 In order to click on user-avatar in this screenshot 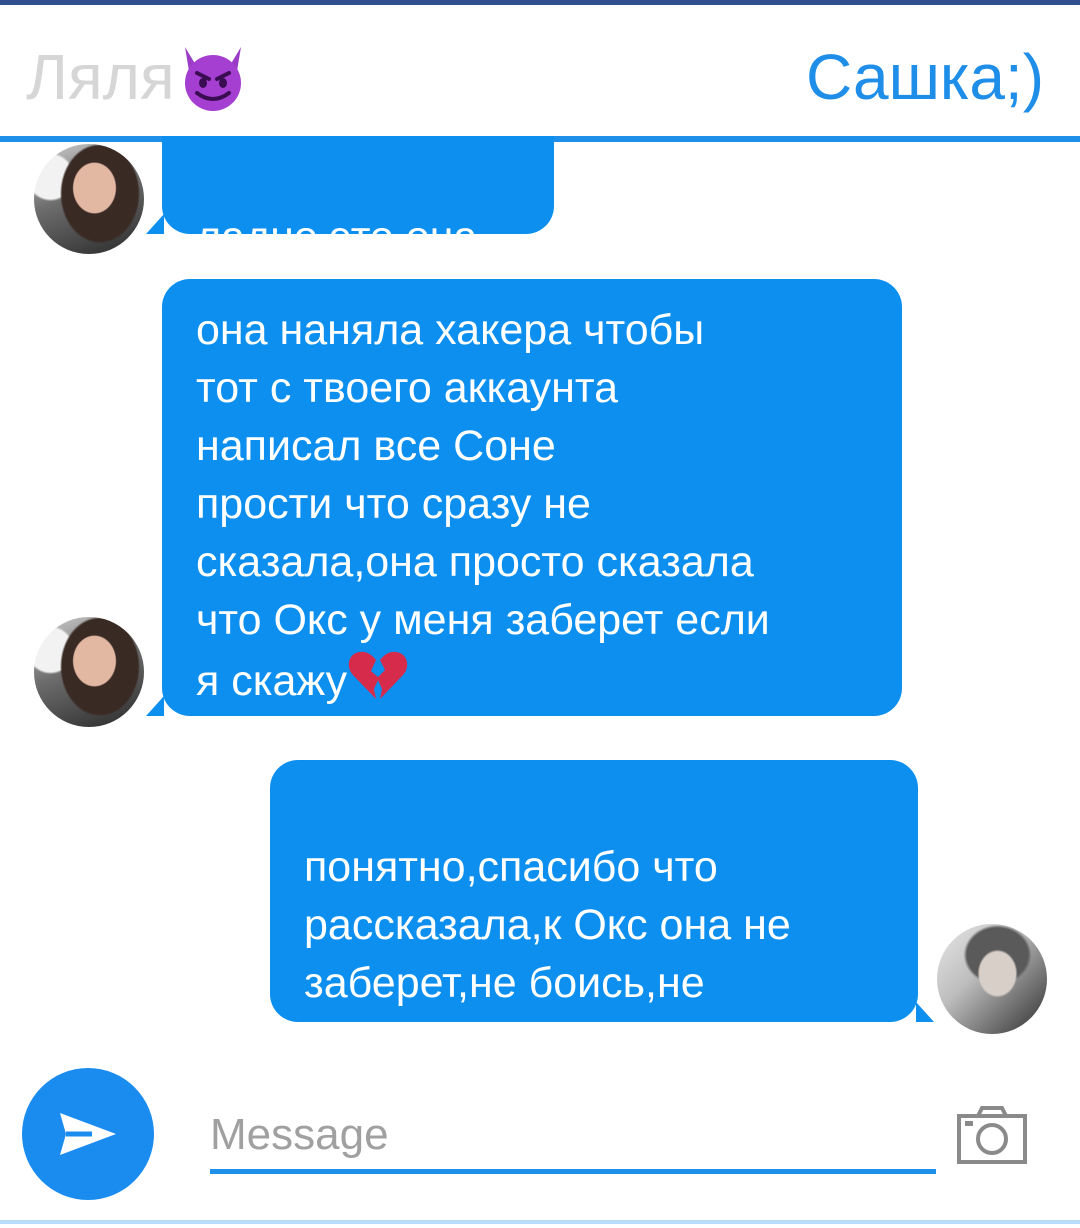, I will do `click(992, 979)`.